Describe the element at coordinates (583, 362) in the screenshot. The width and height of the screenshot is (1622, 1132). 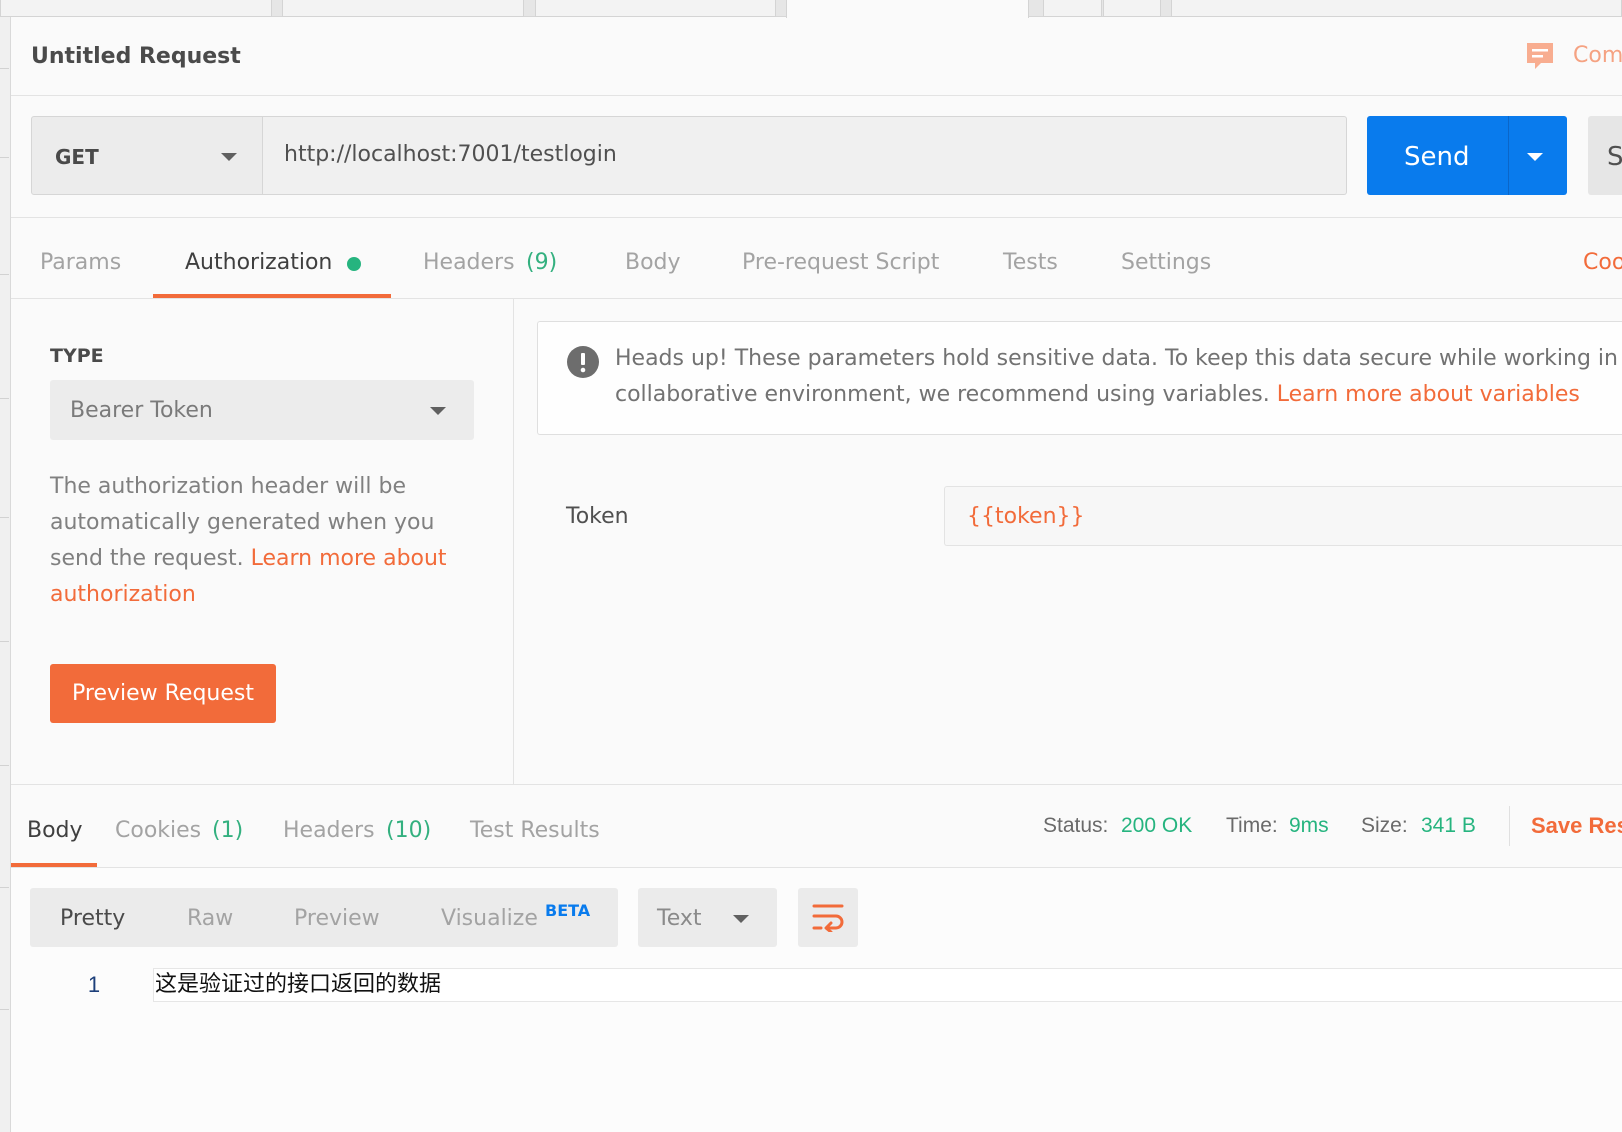
I see `warning-icon` at that location.